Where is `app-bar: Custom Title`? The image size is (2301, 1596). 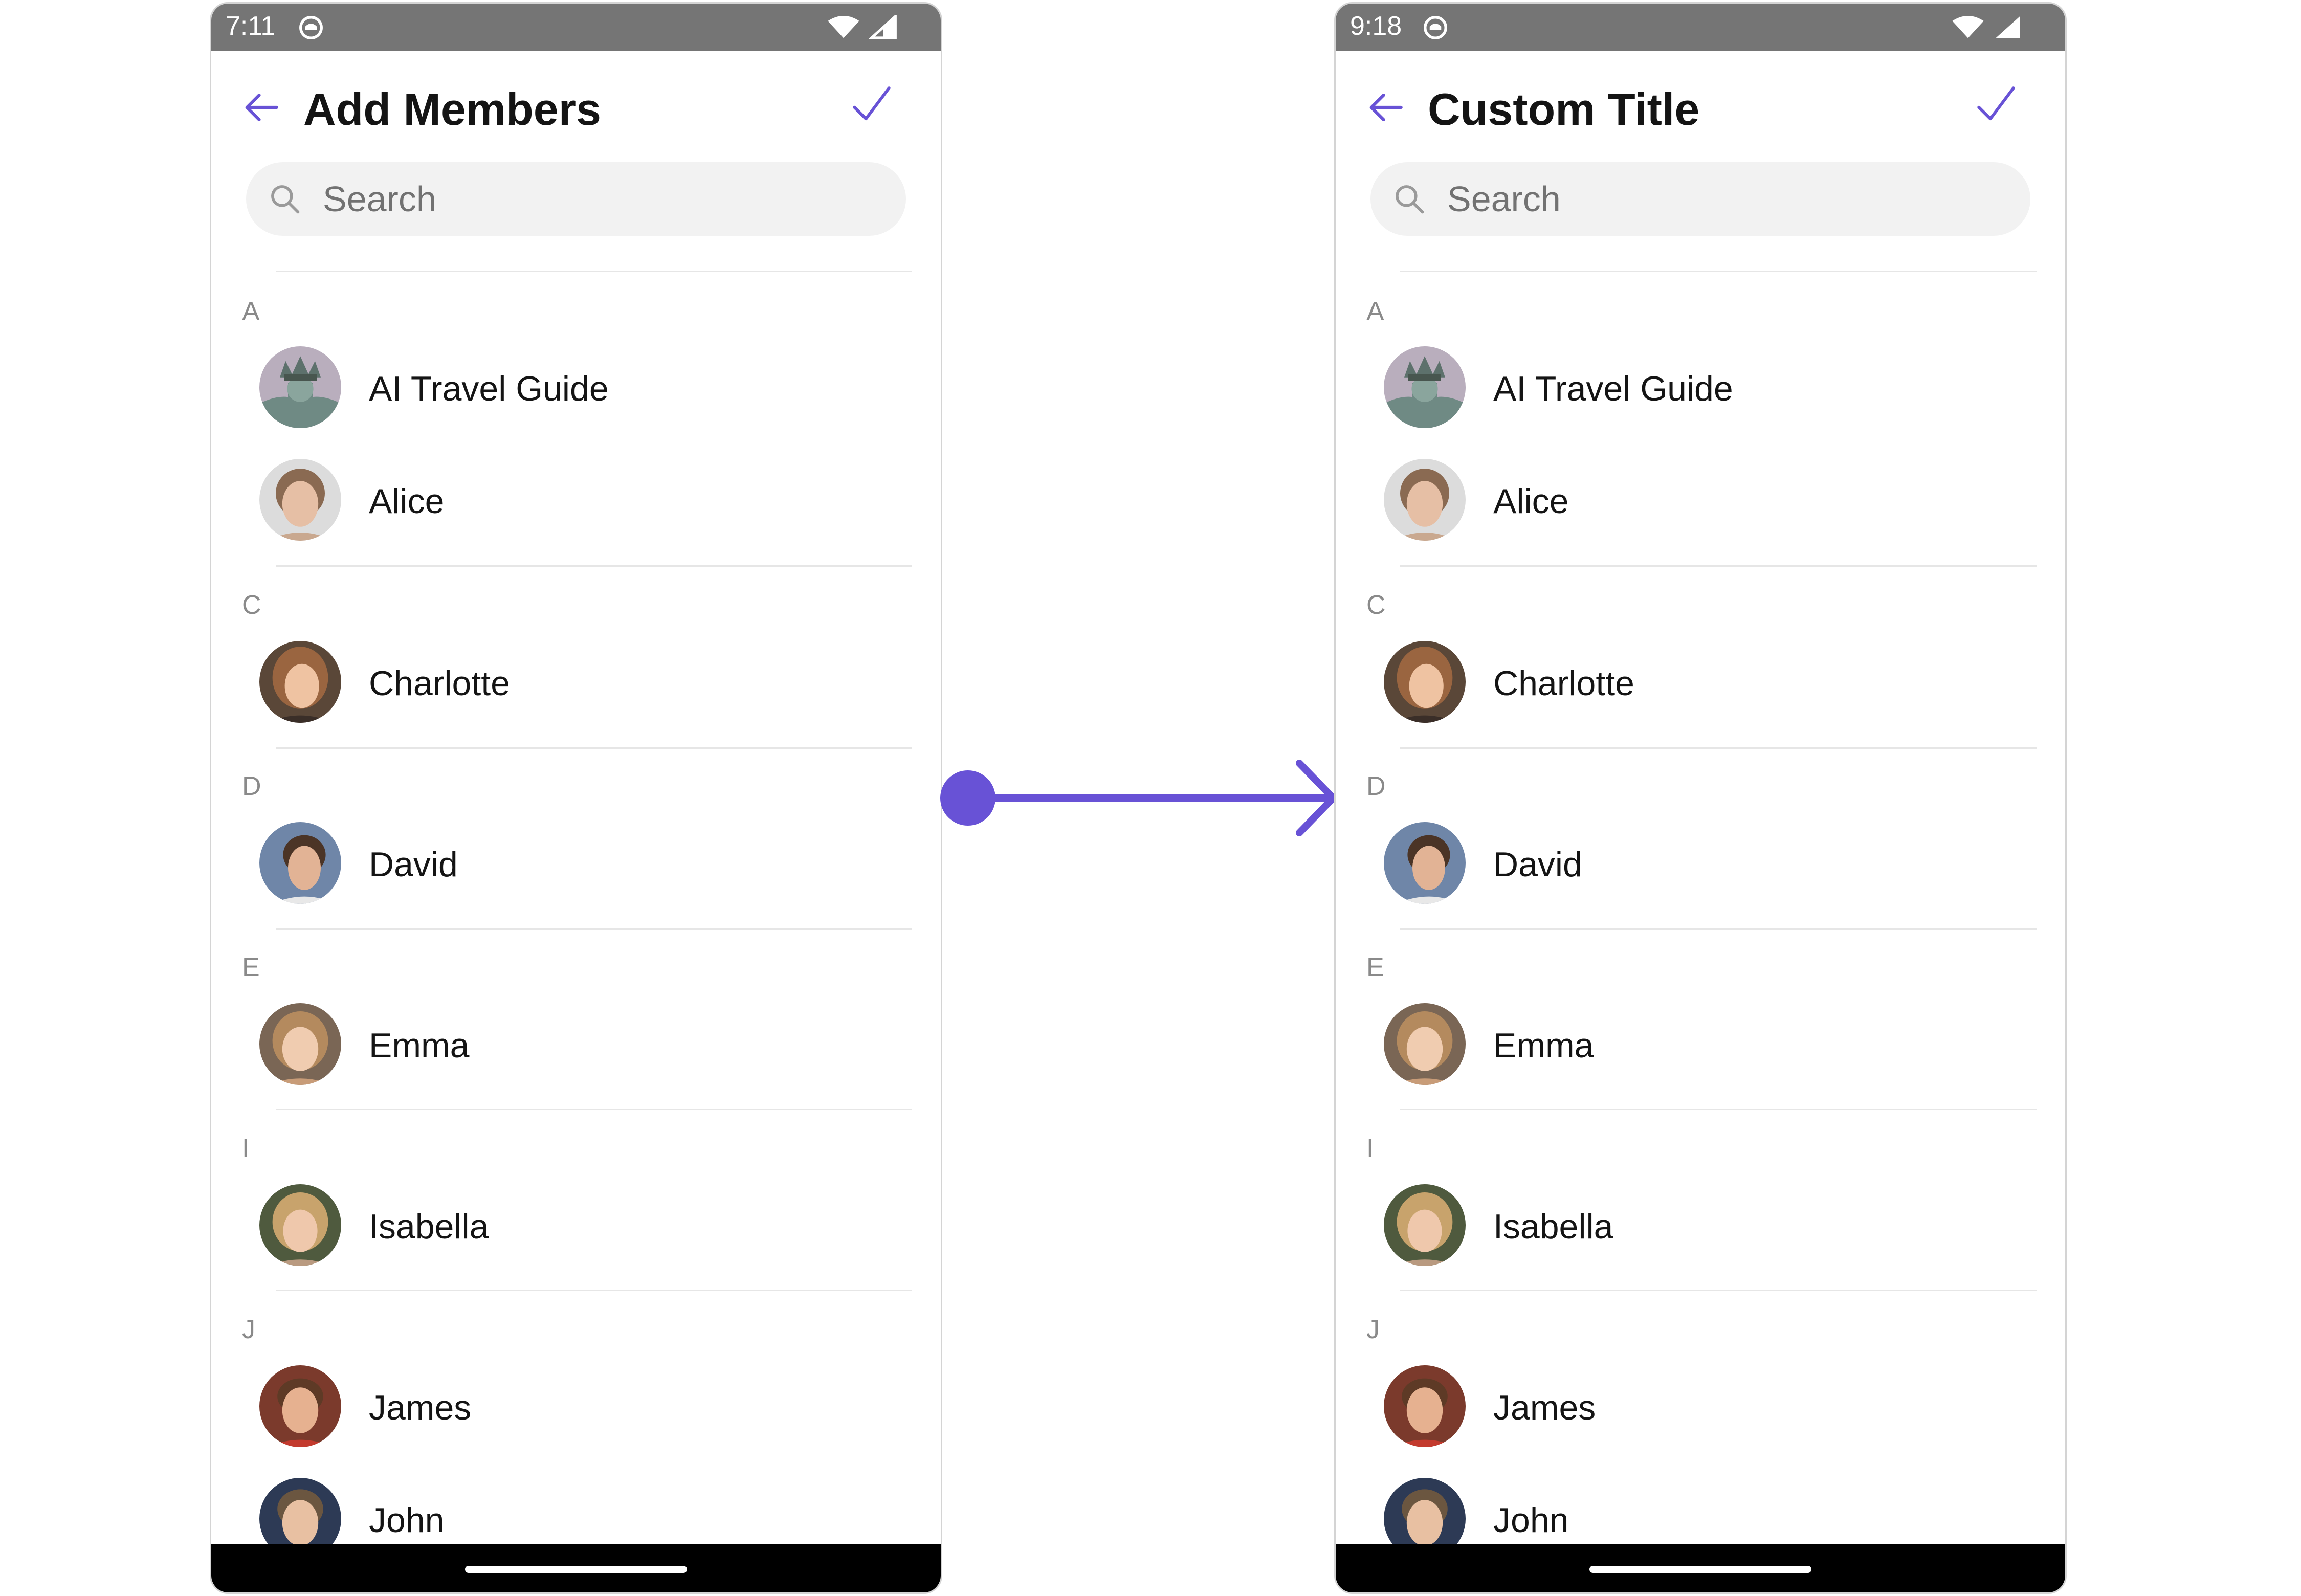
app-bar: Custom Title is located at coordinates (1700, 102).